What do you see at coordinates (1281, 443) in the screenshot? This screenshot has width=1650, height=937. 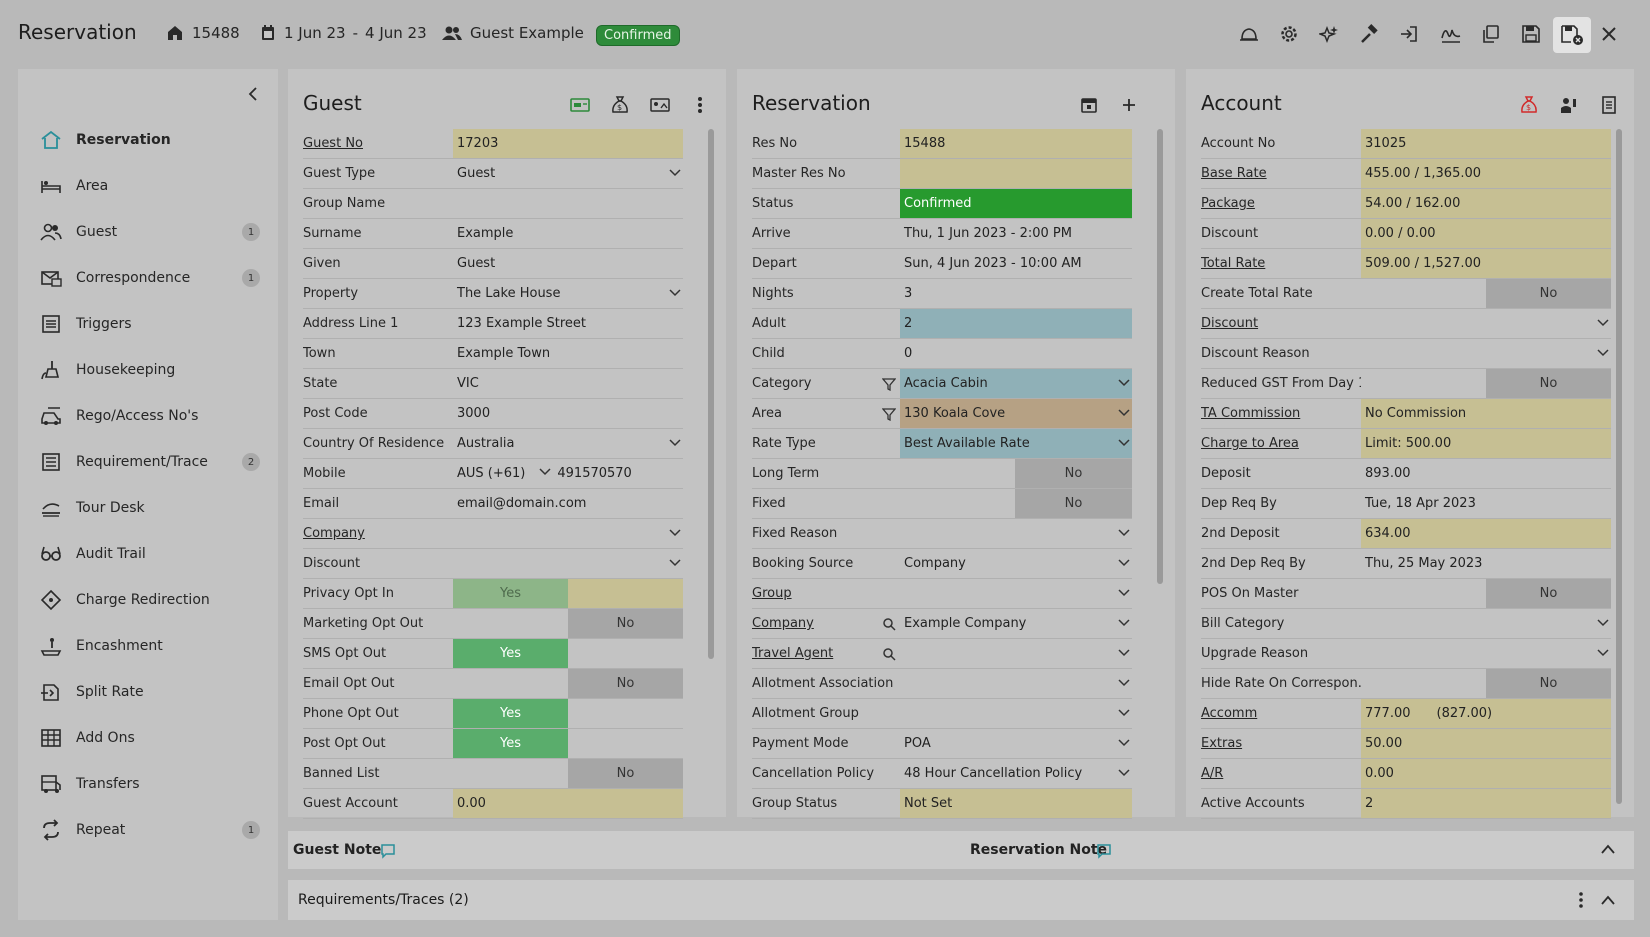 I see `field-label: Charge to Area` at bounding box center [1281, 443].